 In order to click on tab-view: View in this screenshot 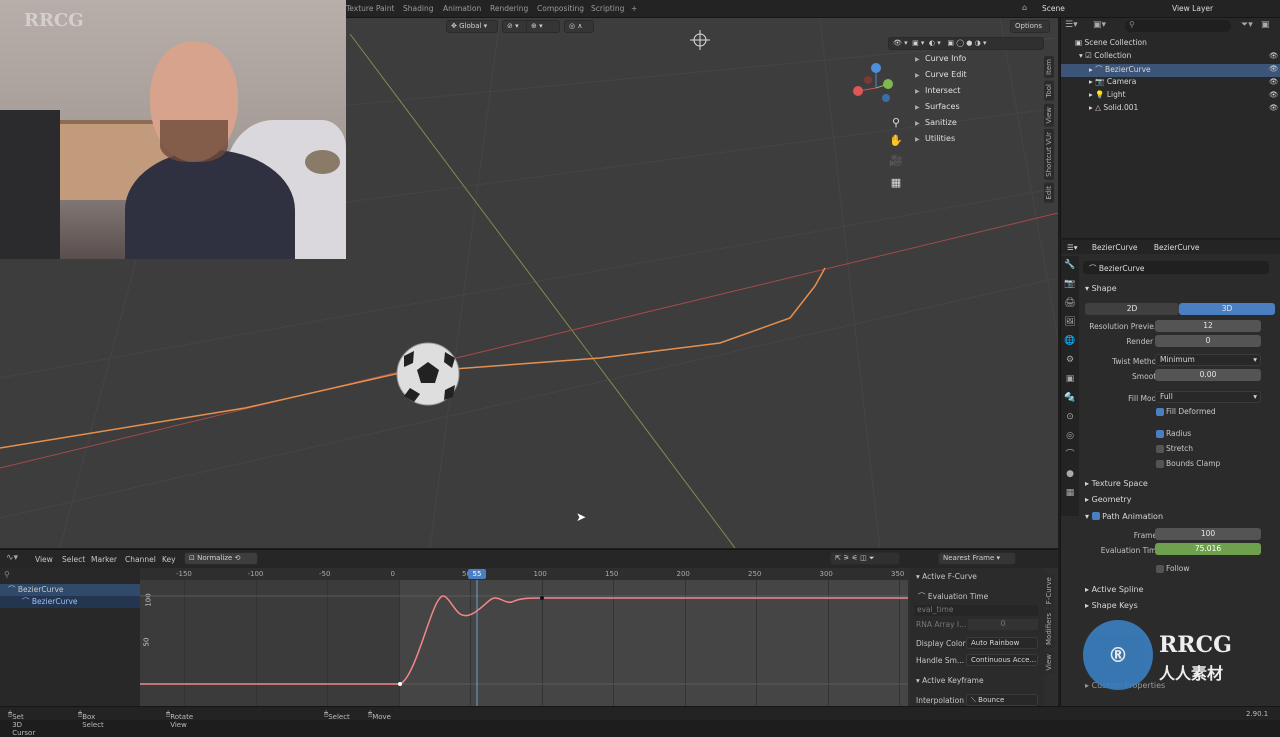, I will do `click(1049, 115)`.